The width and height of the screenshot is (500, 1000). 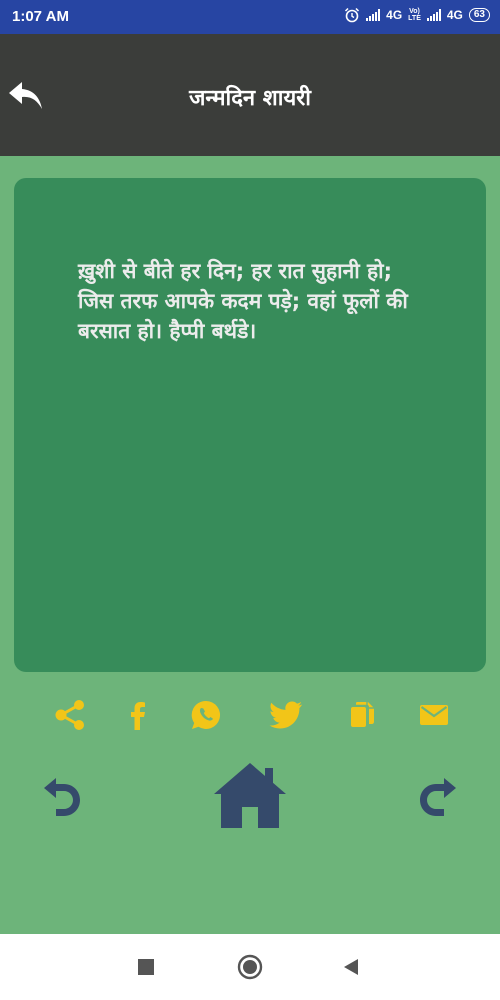 What do you see at coordinates (250, 17) in the screenshot?
I see `status-bar: 1:07 AM 4G Vo) LTE 4G 63` at bounding box center [250, 17].